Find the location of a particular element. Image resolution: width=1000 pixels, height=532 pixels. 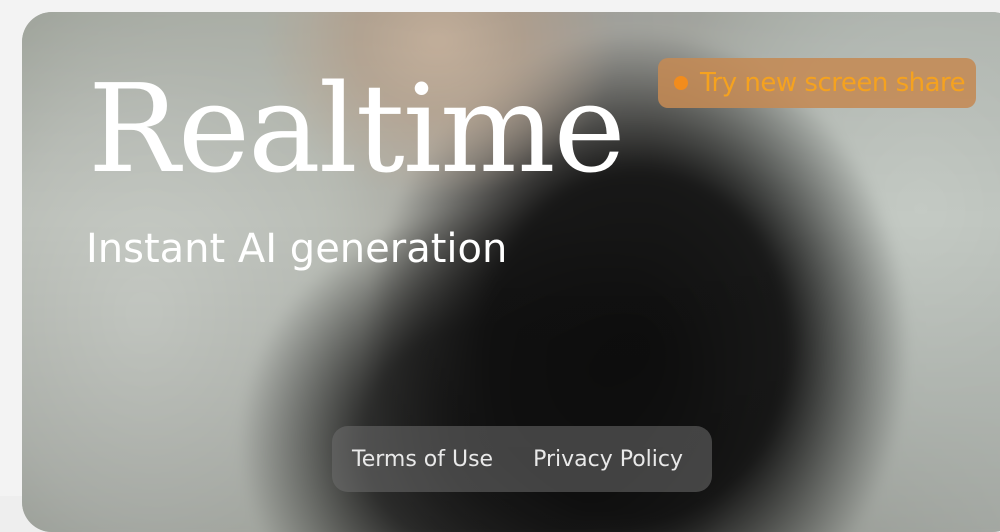

try-screen-share-label: Try new screen share is located at coordinates (833, 83).